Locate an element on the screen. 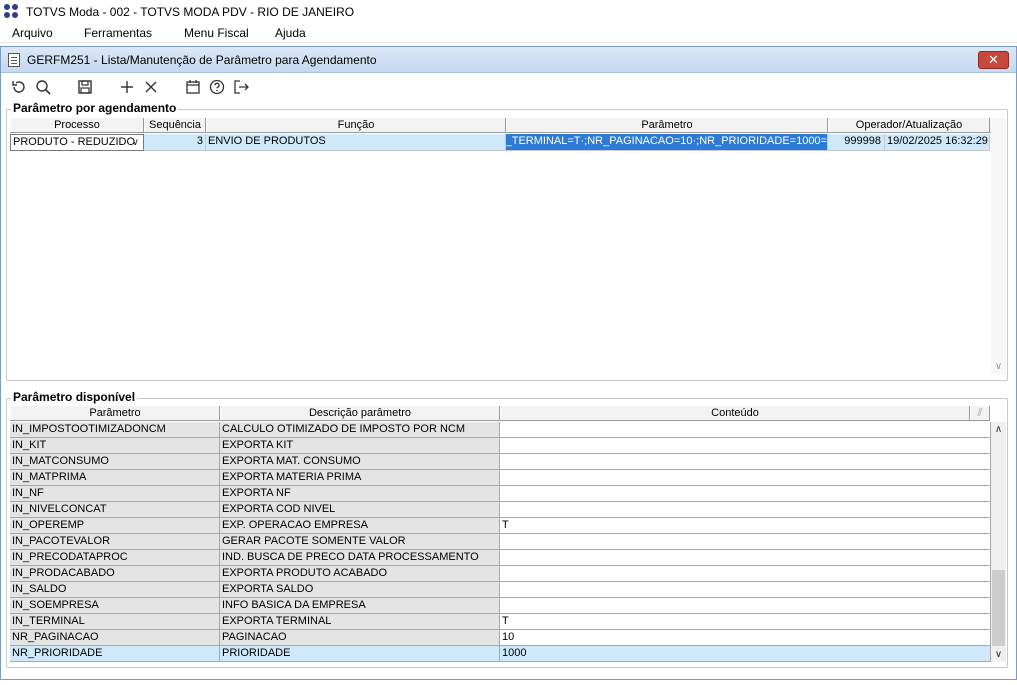  scroll-up-icon: ∧ is located at coordinates (998, 429).